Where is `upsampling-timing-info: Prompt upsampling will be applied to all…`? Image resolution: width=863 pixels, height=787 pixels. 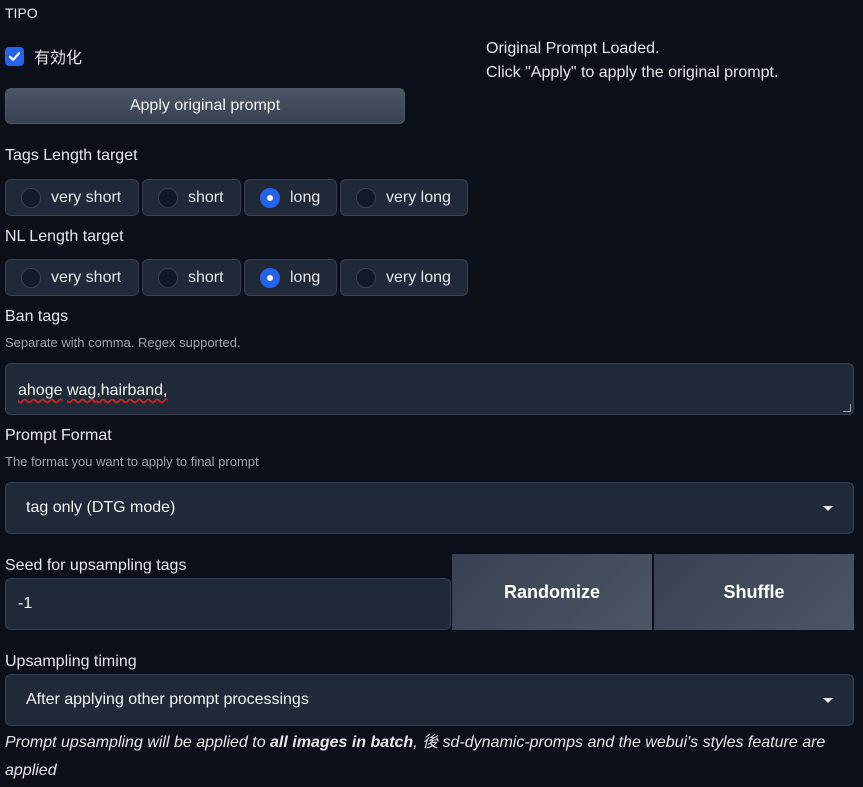
upsampling-timing-info: Prompt upsampling will be applied to all… is located at coordinates (431, 757).